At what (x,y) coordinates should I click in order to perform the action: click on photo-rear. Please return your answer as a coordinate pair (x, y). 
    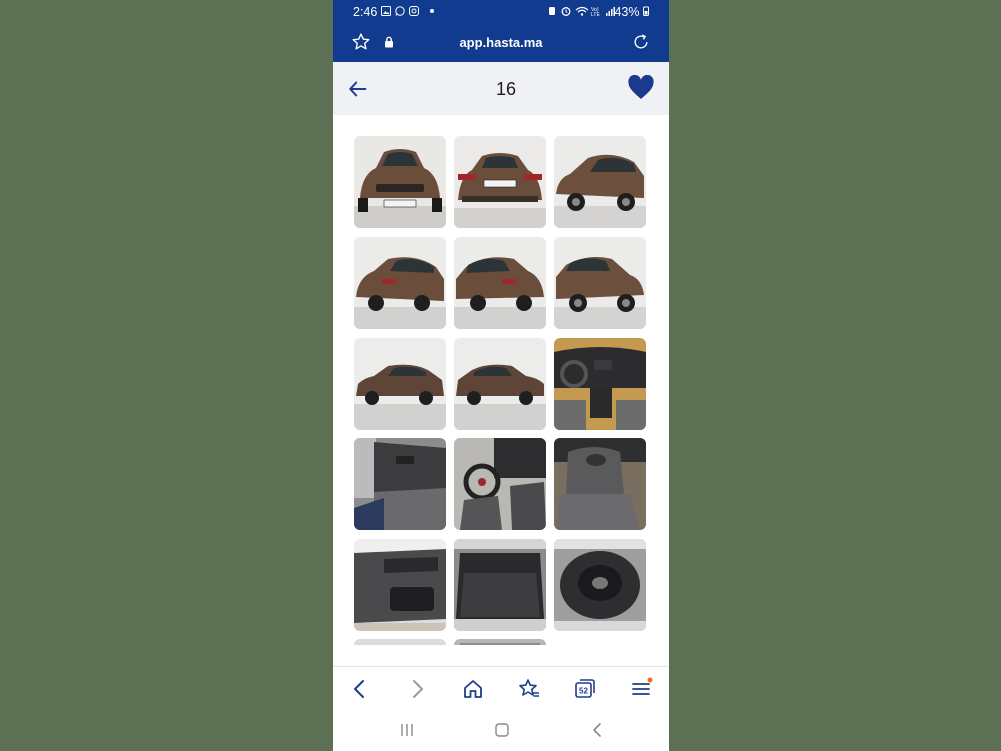
    Looking at the image, I should click on (500, 182).